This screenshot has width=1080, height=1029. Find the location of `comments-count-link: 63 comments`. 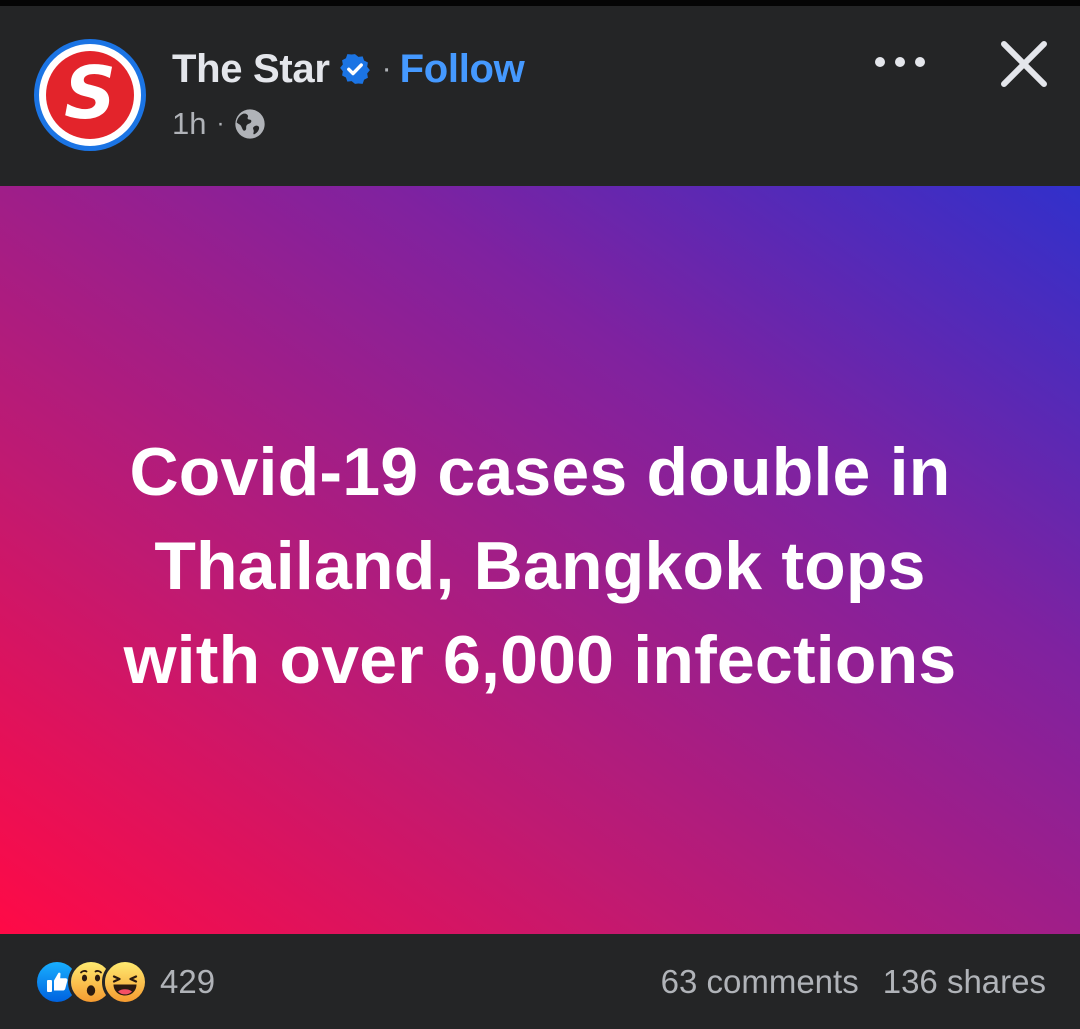

comments-count-link: 63 comments is located at coordinates (760, 982).